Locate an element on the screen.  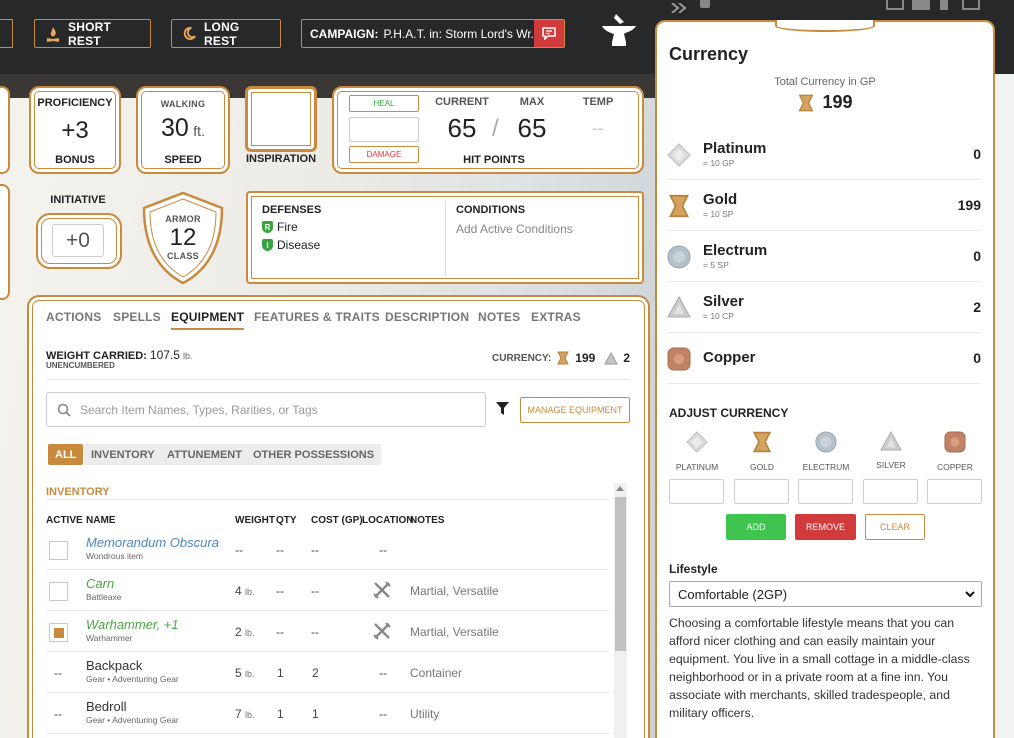
checkbox-checked-mark is located at coordinates (59, 633).